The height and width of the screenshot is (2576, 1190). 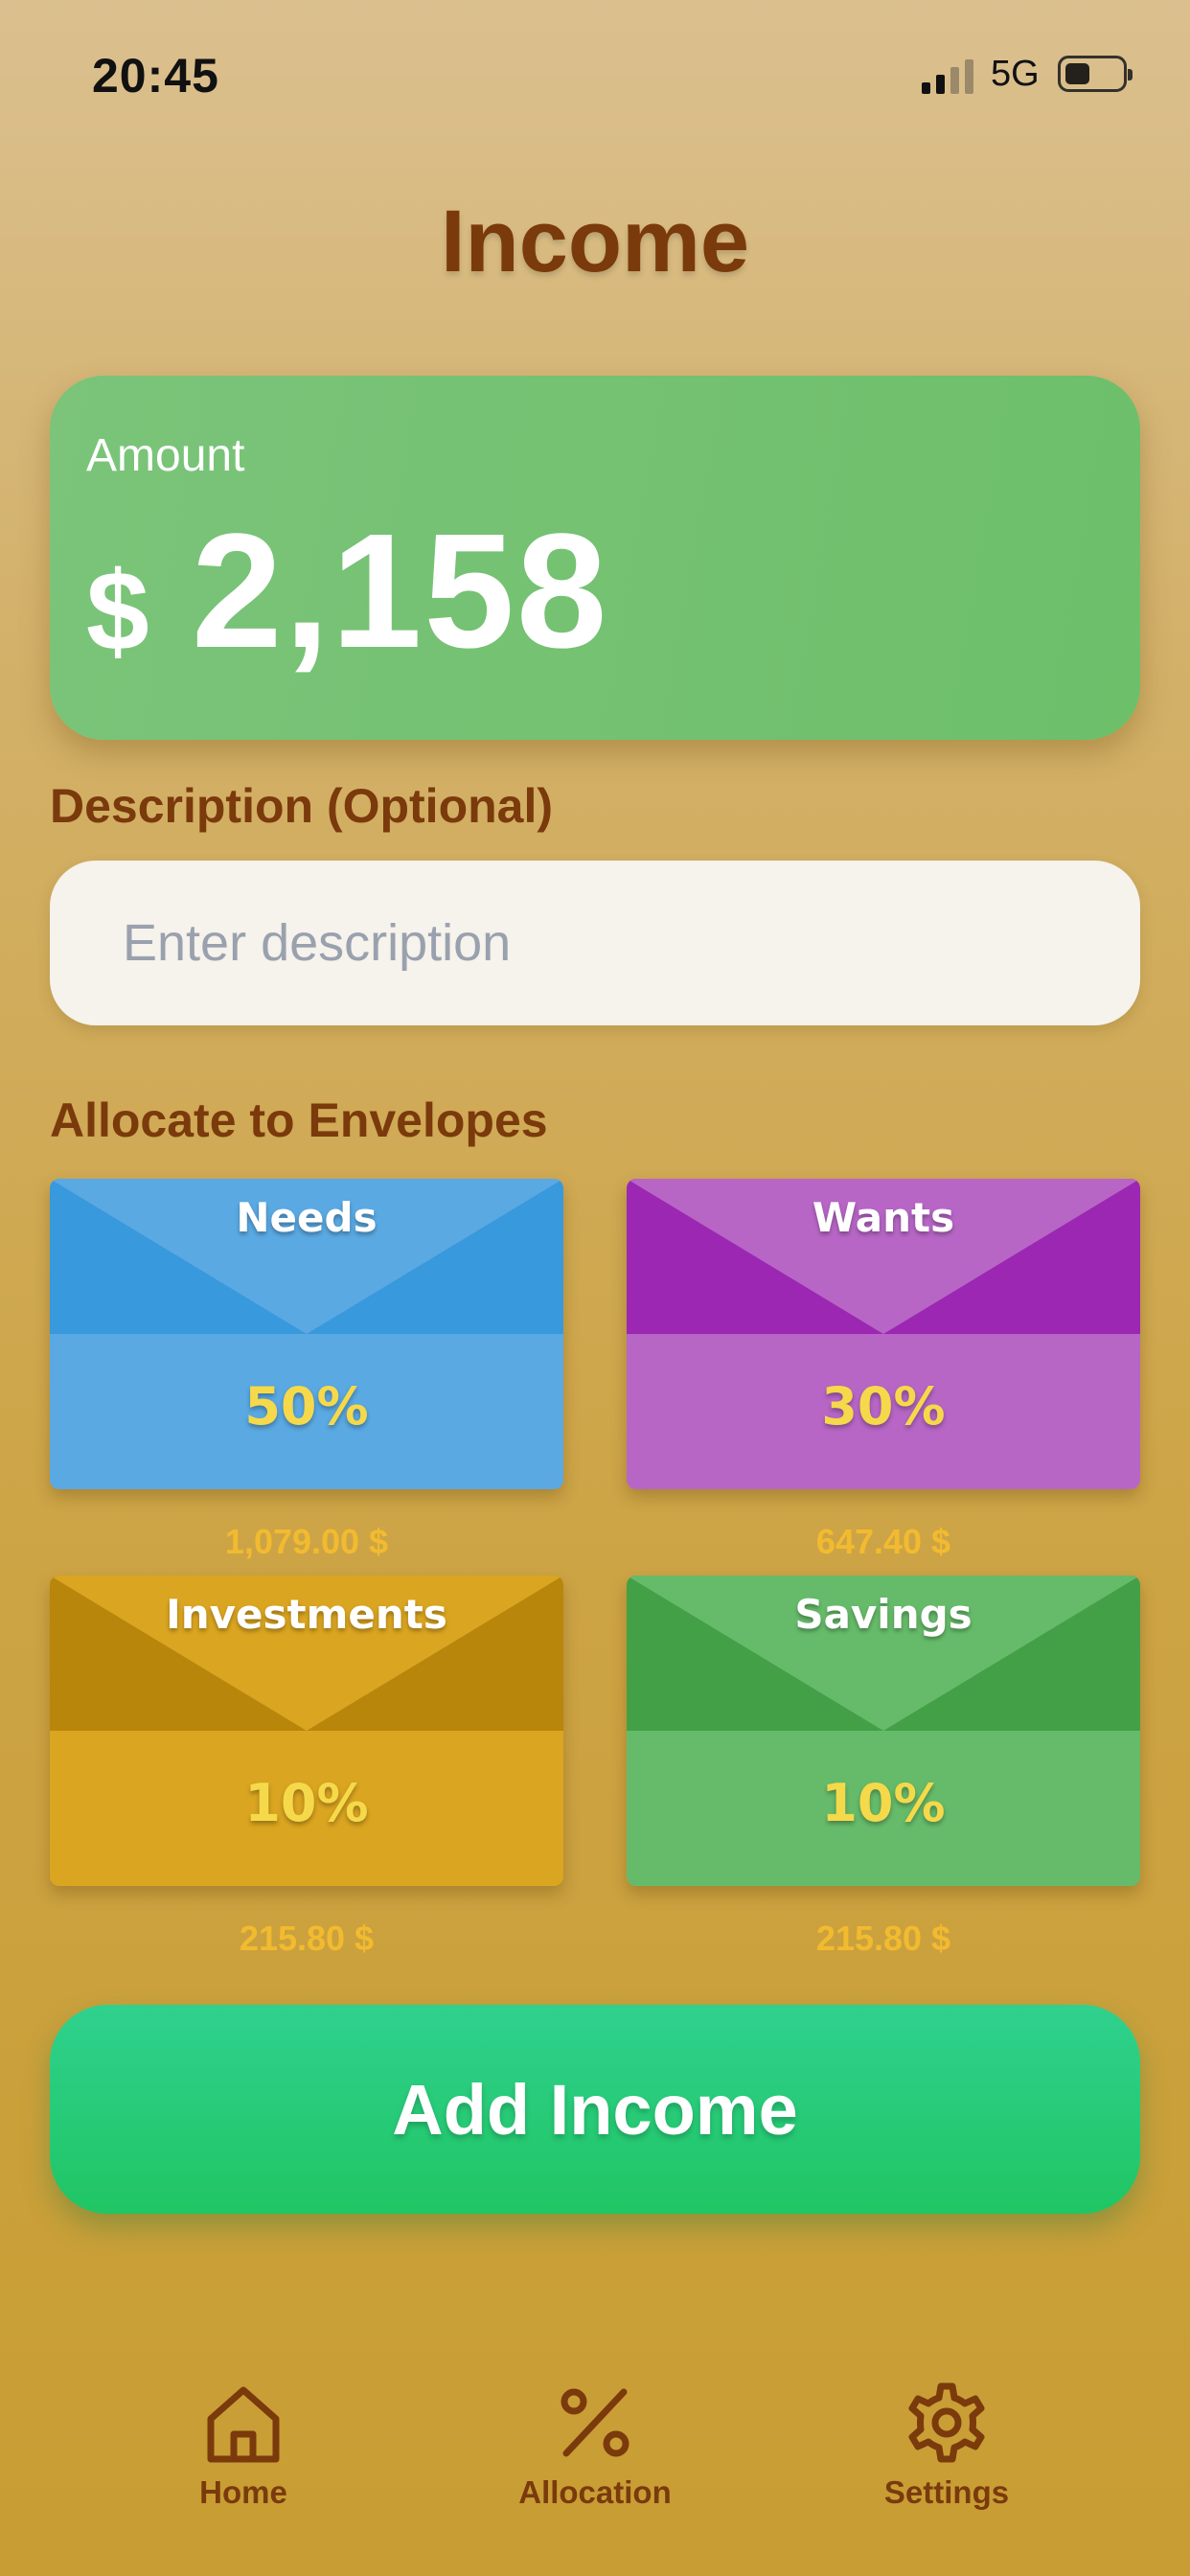 What do you see at coordinates (118, 611) in the screenshot?
I see `currency-symbol: $` at bounding box center [118, 611].